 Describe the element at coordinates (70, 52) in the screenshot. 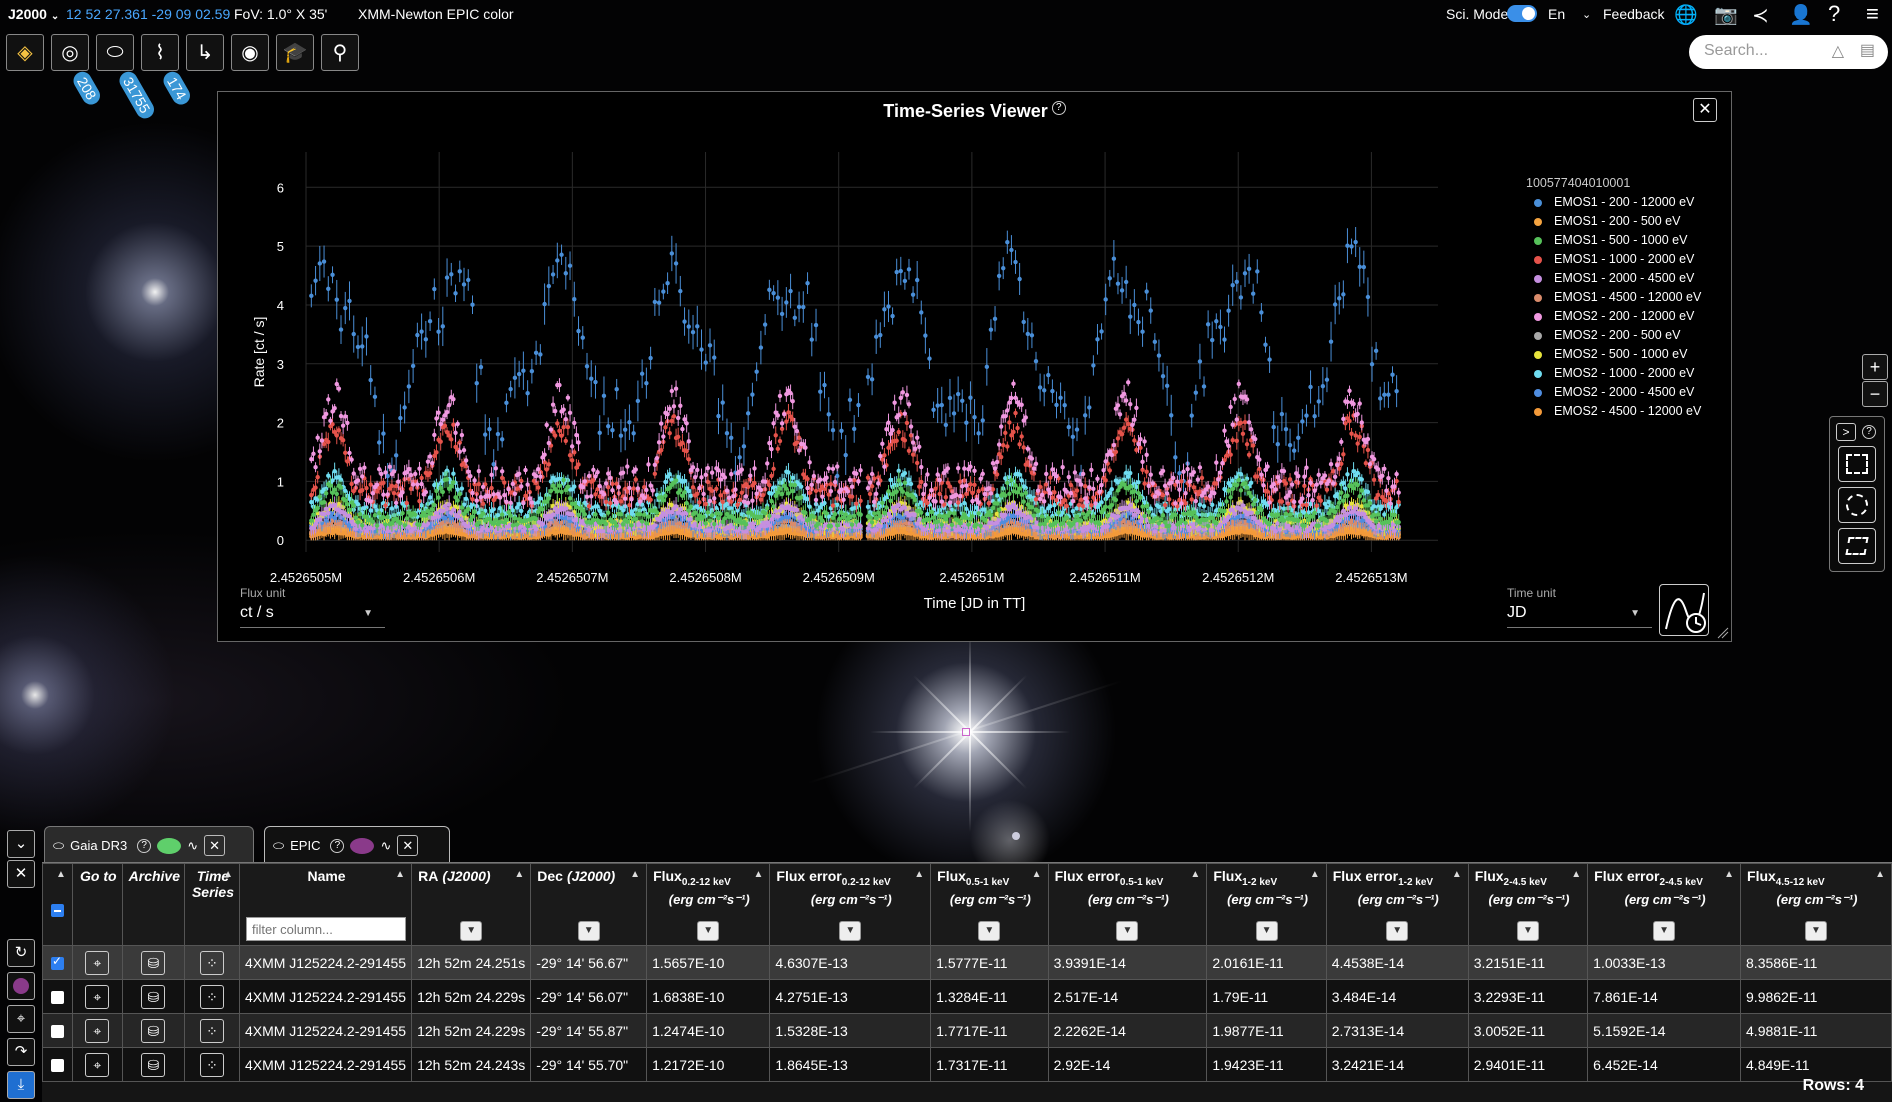

I see `galaxy-button: ◎` at that location.